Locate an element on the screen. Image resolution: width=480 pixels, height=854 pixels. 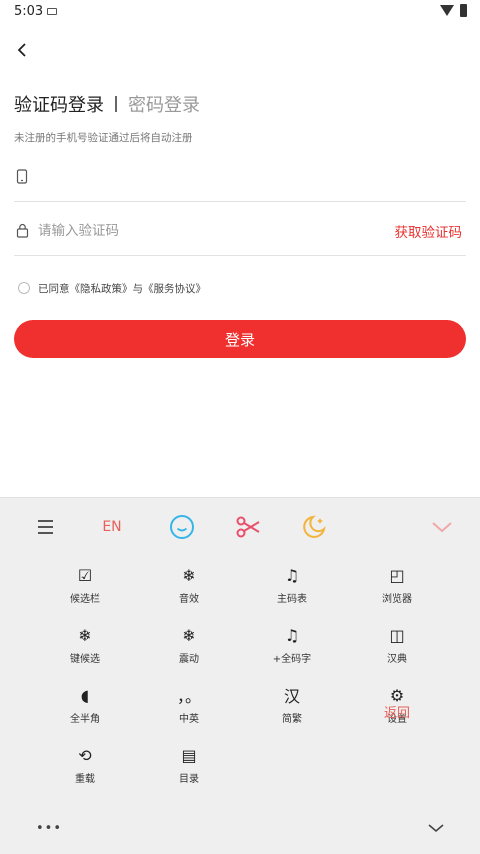
emoji-icon is located at coordinates (182, 527).